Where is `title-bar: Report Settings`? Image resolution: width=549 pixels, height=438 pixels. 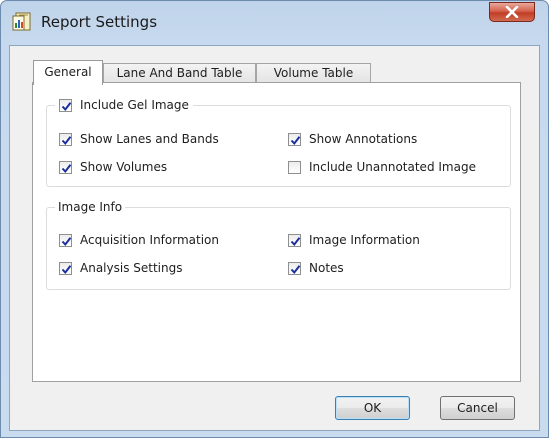
title-bar: Report Settings is located at coordinates (274, 23).